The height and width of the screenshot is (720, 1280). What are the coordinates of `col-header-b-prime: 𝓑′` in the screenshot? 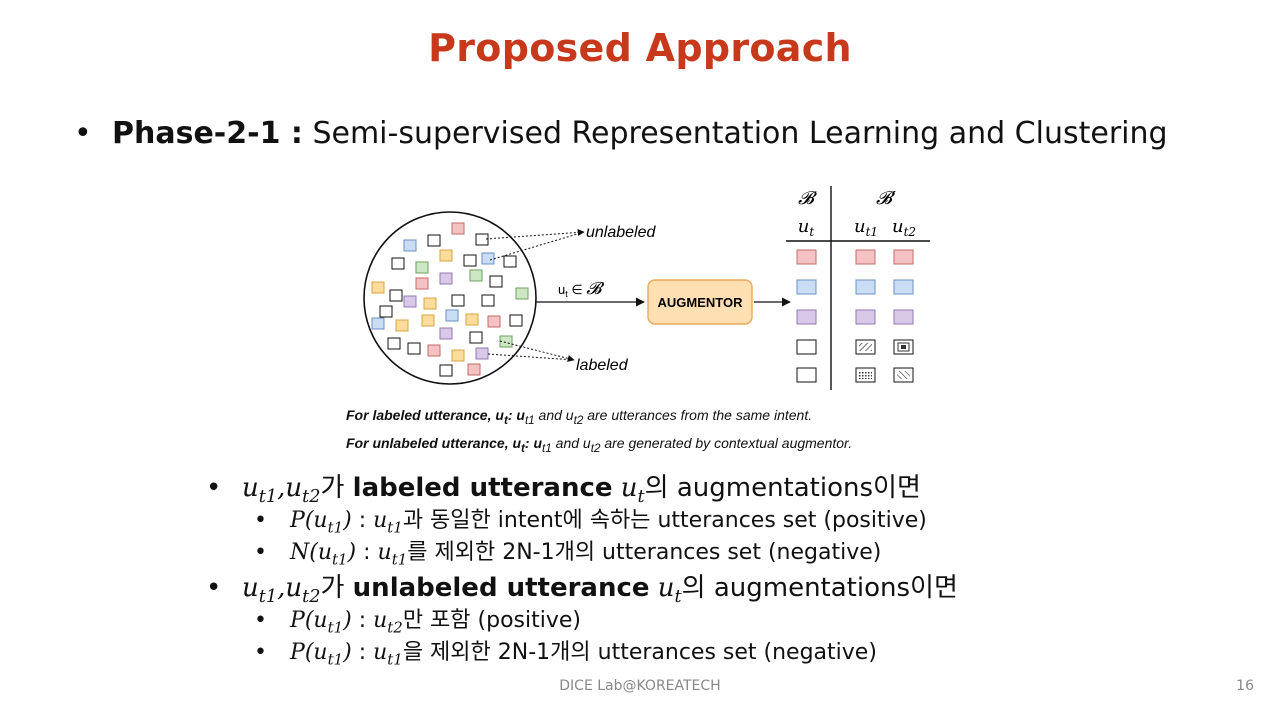 It's located at (886, 198).